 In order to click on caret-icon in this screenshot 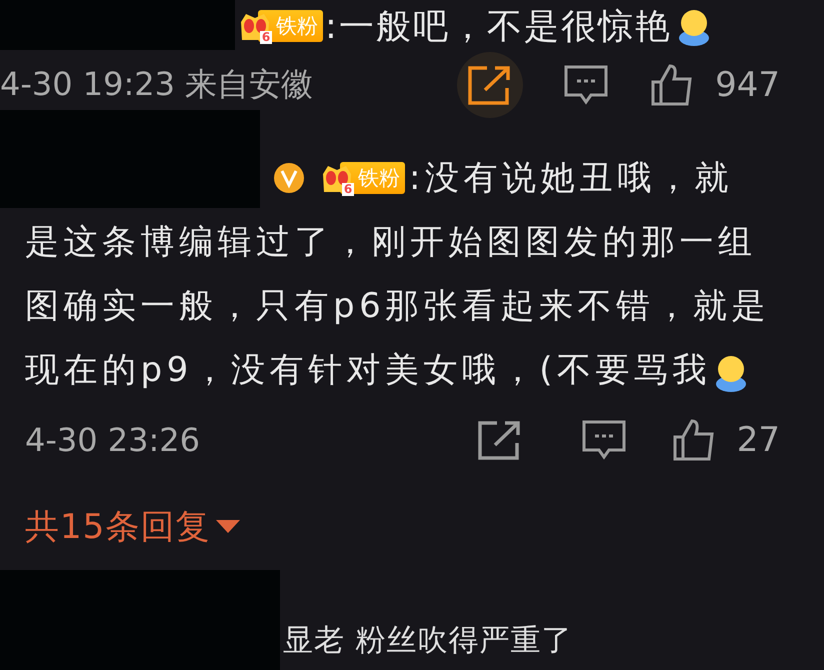, I will do `click(228, 527)`.